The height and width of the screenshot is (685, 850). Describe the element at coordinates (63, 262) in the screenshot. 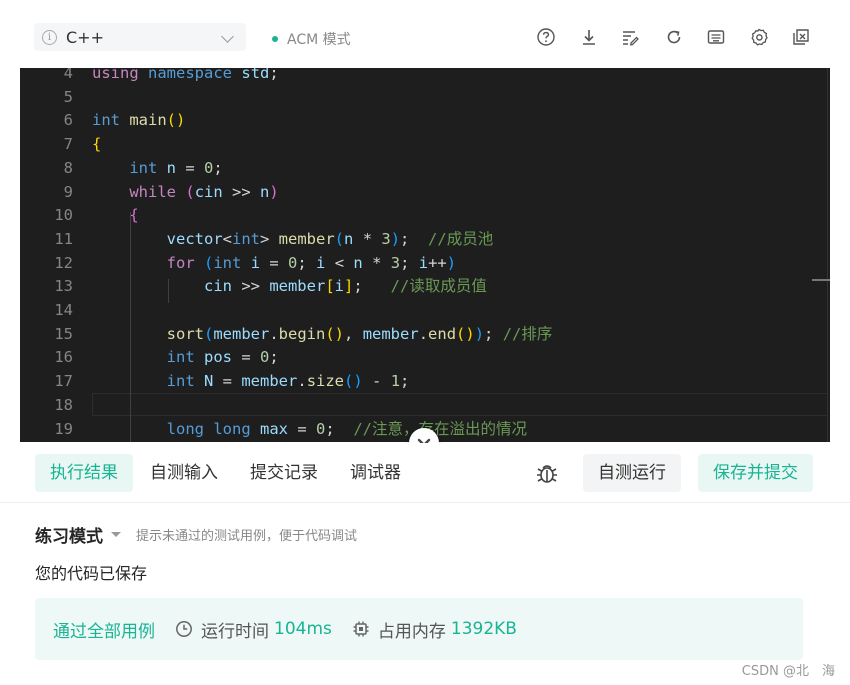

I see `line-number: 12` at that location.